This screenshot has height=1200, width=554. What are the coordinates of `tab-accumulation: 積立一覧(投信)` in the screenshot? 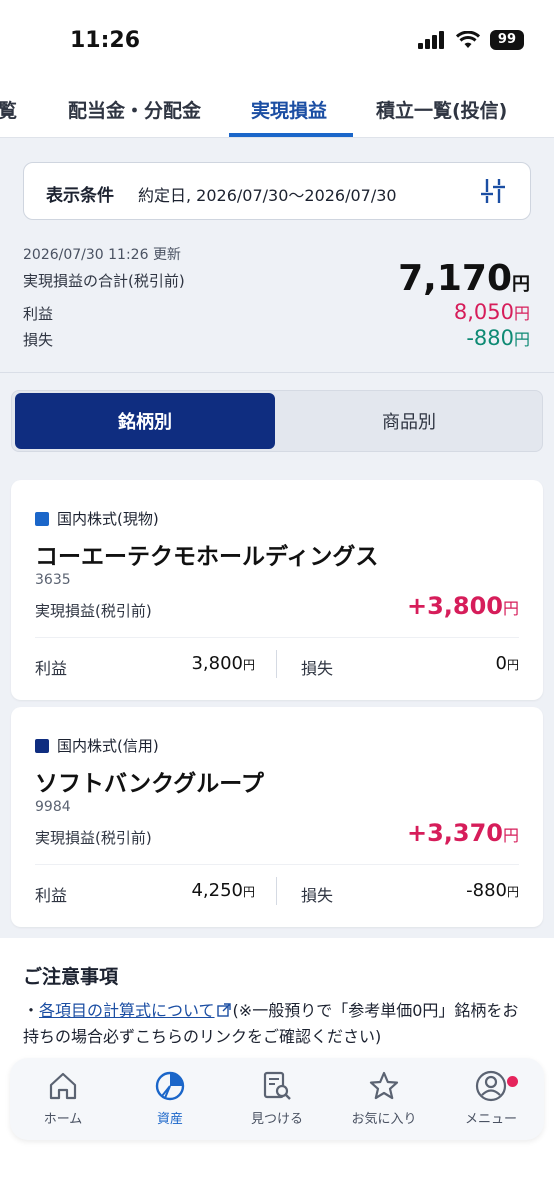 It's located at (441, 109).